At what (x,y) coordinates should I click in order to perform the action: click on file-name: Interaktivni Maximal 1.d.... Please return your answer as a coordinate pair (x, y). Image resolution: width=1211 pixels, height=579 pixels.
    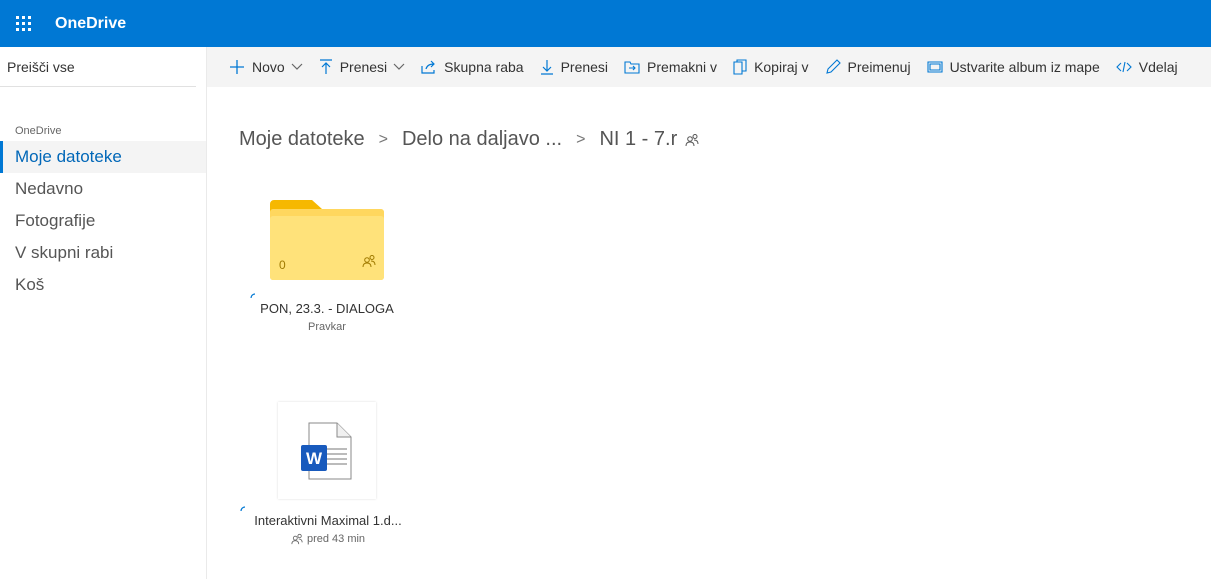
    Looking at the image, I should click on (328, 520).